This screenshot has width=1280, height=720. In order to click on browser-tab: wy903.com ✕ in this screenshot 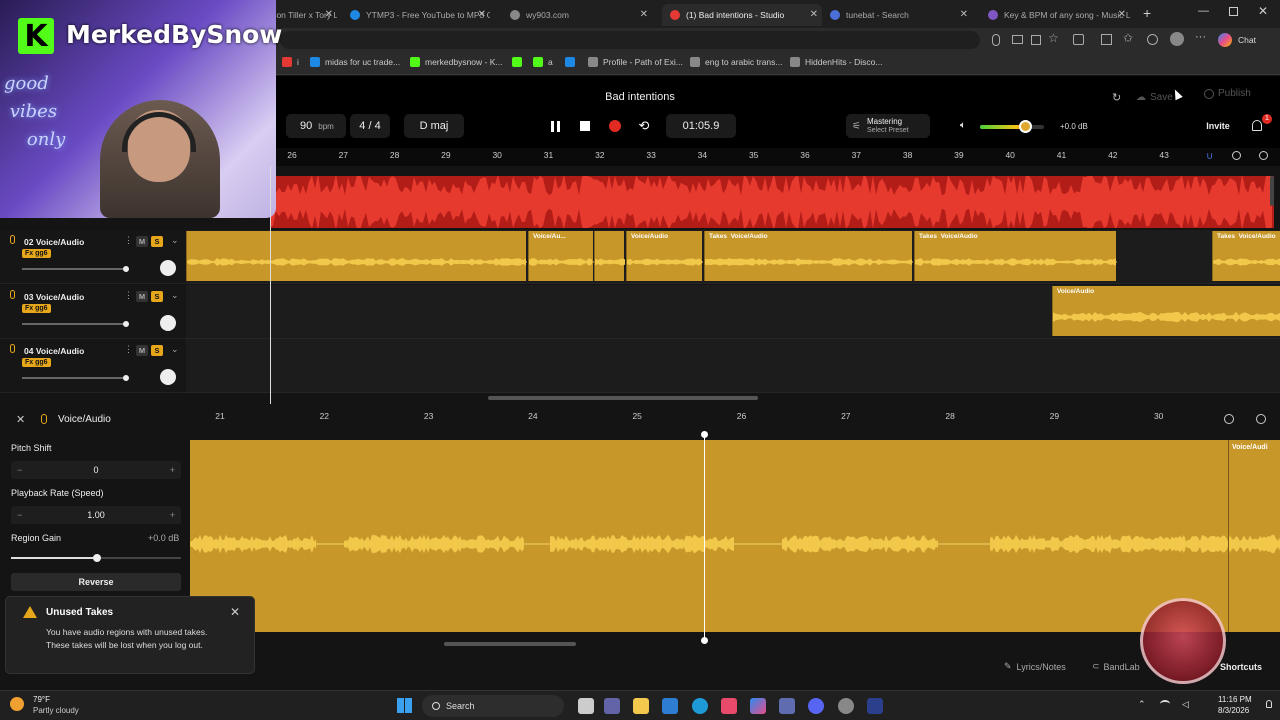, I will do `click(577, 15)`.